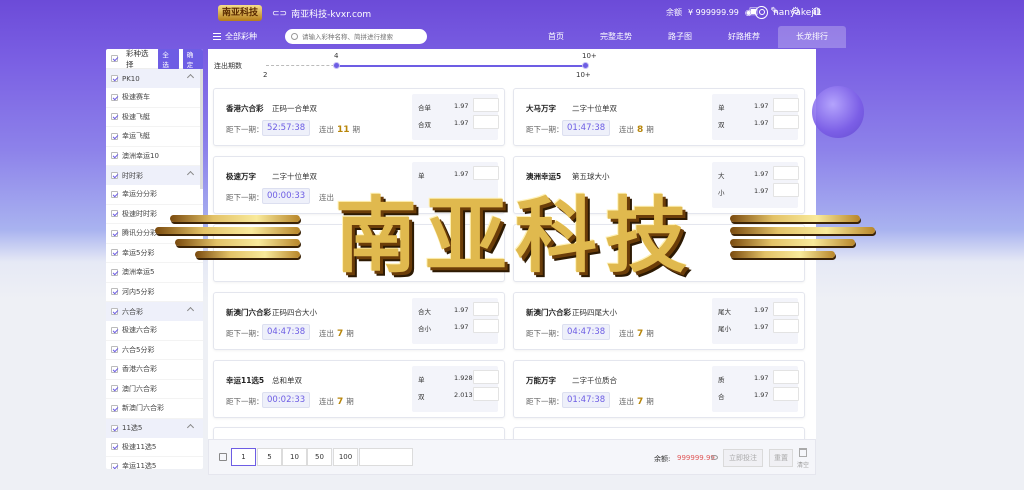  I want to click on sidebar-item: 河内5分彩, so click(154, 292).